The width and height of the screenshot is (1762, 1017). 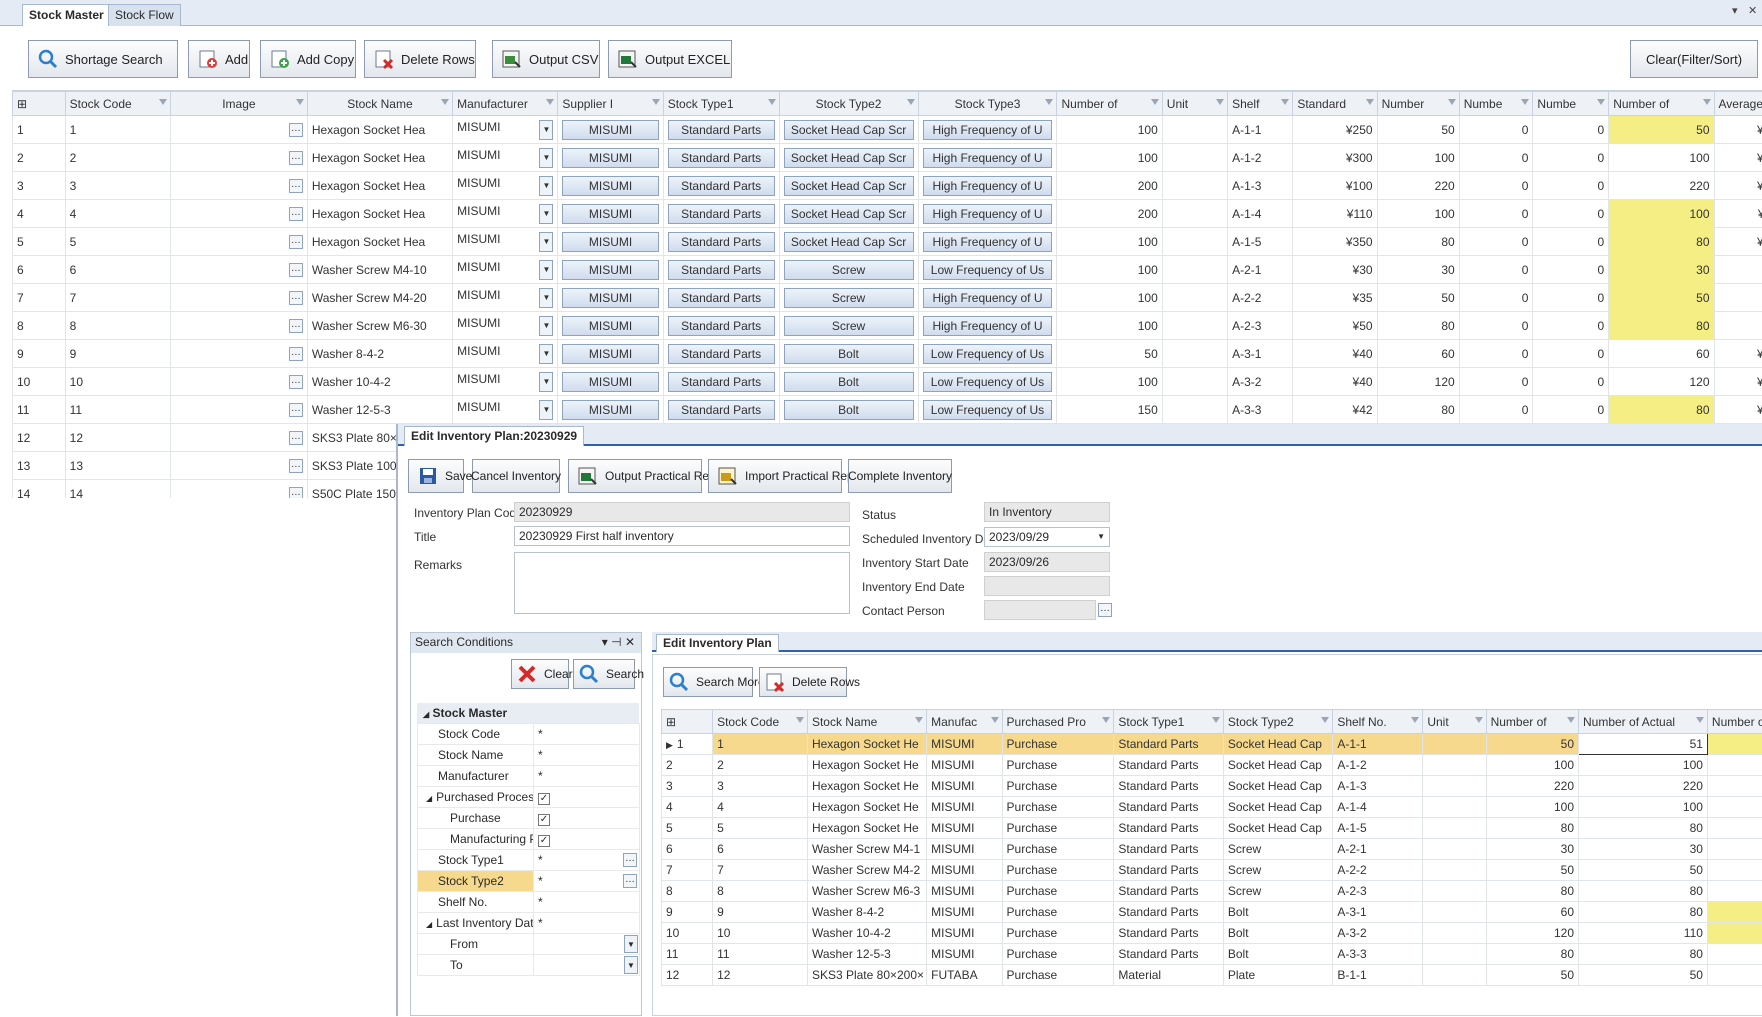 I want to click on column-header: Standard, so click(x=1335, y=104).